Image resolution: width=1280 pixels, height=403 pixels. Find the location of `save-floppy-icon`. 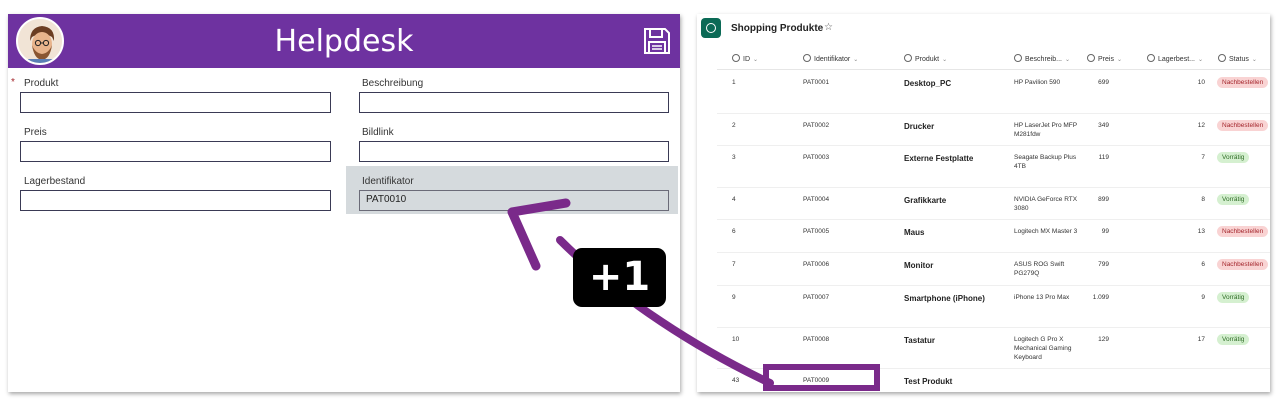

save-floppy-icon is located at coordinates (657, 41).